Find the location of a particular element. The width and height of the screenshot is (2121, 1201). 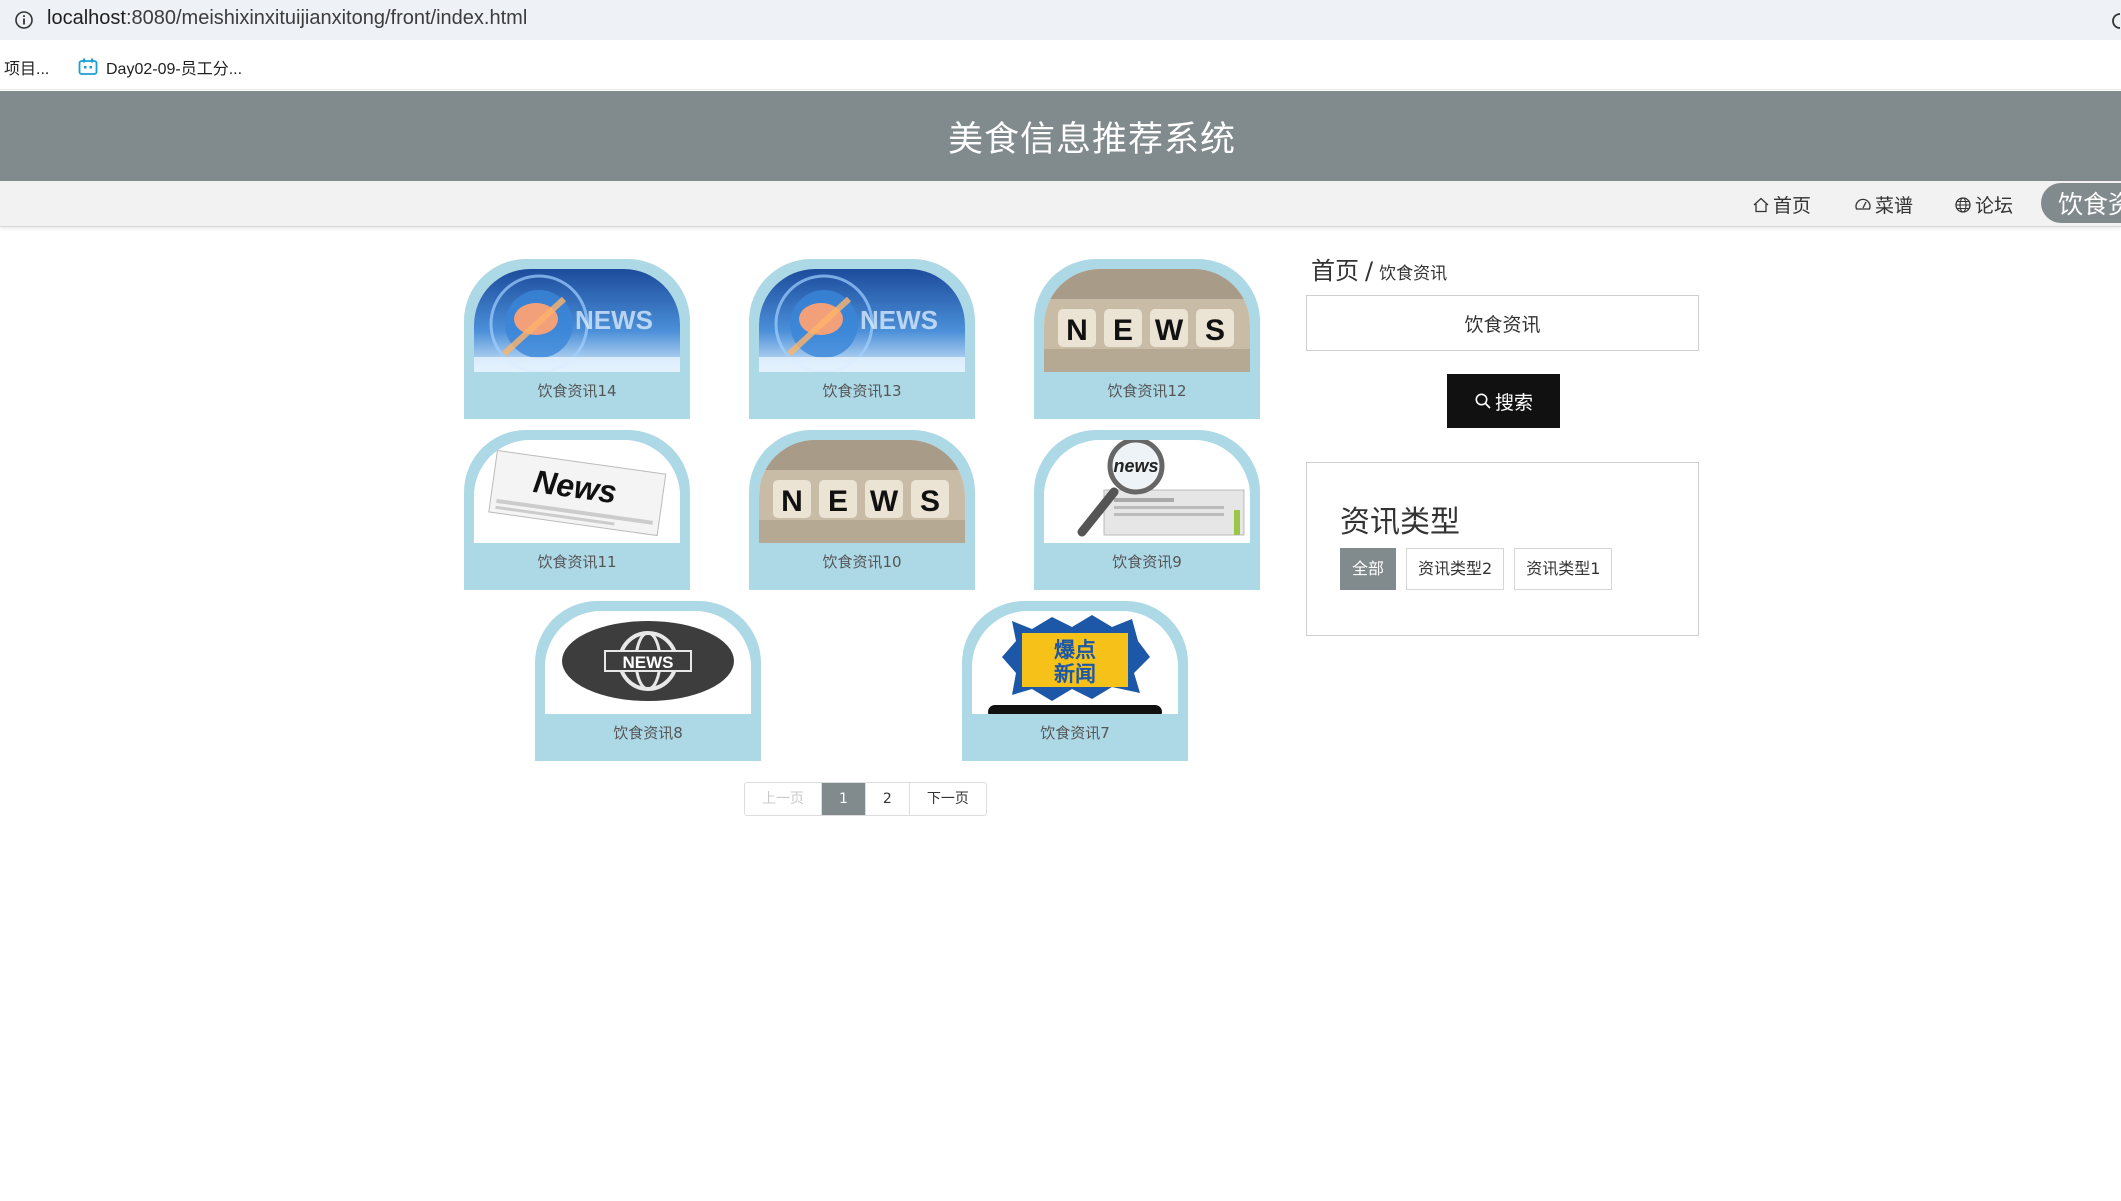

breadcrumb-home: 首页 is located at coordinates (1335, 271).